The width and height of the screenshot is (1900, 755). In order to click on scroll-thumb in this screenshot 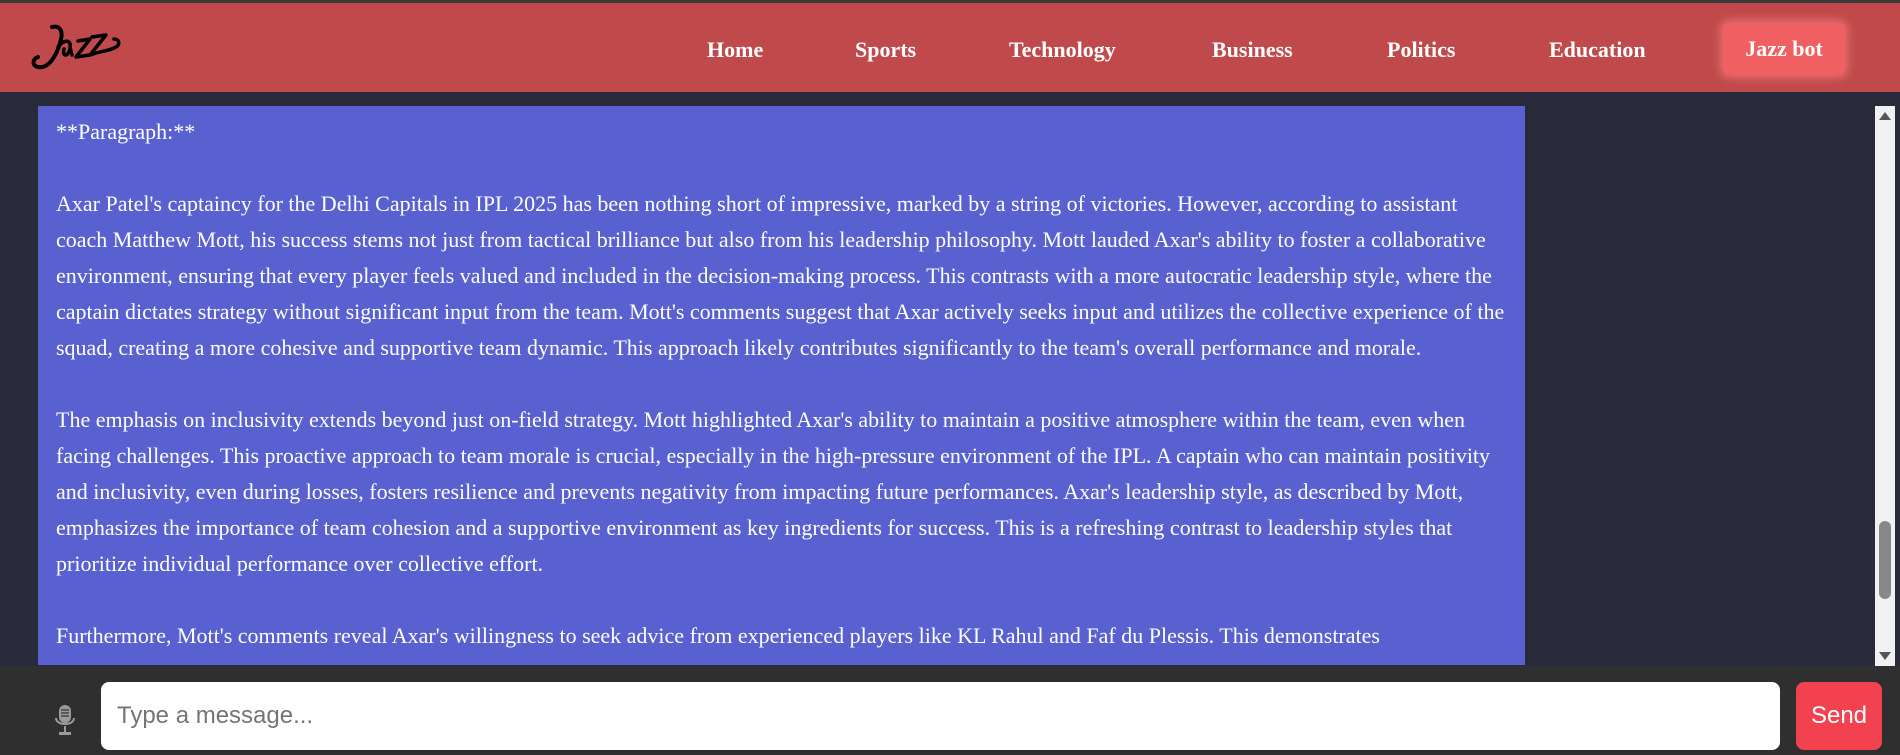, I will do `click(1885, 560)`.